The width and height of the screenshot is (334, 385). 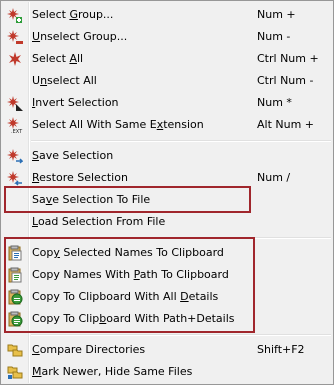 I want to click on menu-item-copy-selected-names: Copy Selected Names To Clipboard, so click(x=168, y=253).